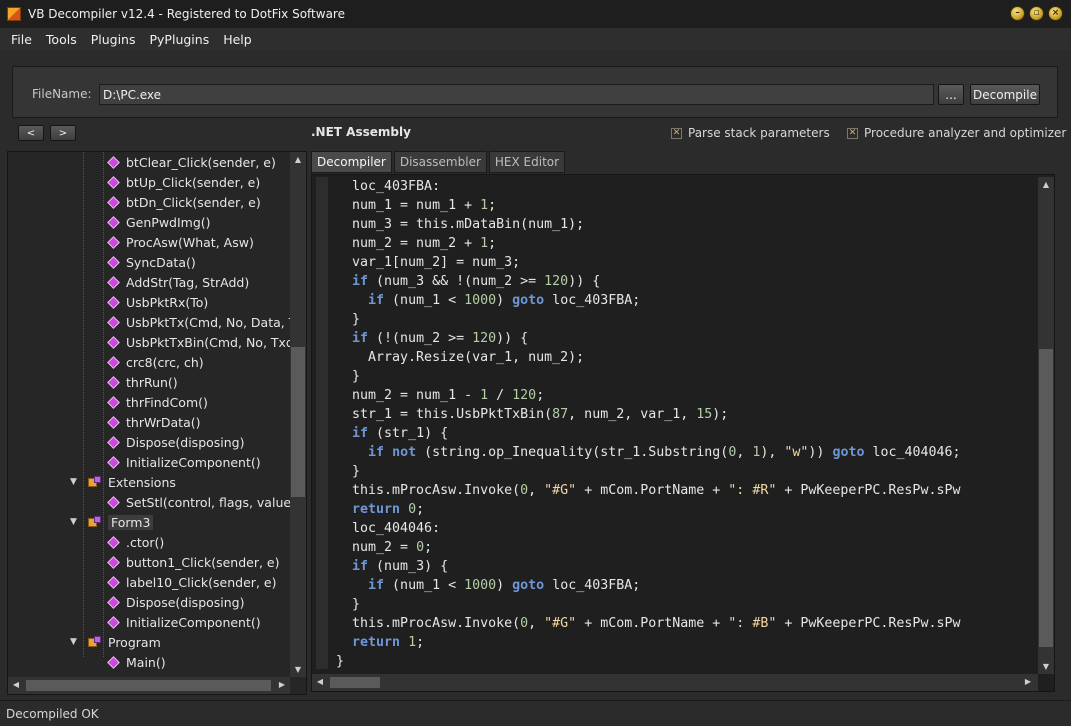  What do you see at coordinates (178, 282) in the screenshot?
I see `tree-node: AddStr(Tag, StrAdd)` at bounding box center [178, 282].